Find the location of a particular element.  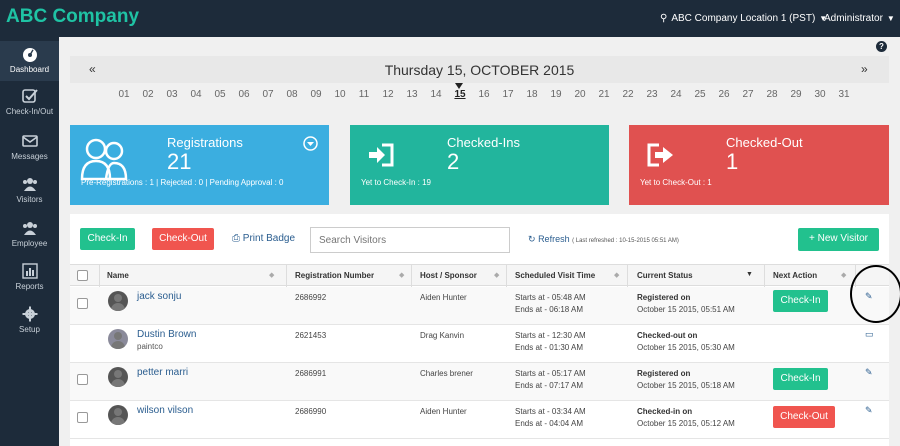

visitor-name-link: Dustin Brown is located at coordinates (166, 334).